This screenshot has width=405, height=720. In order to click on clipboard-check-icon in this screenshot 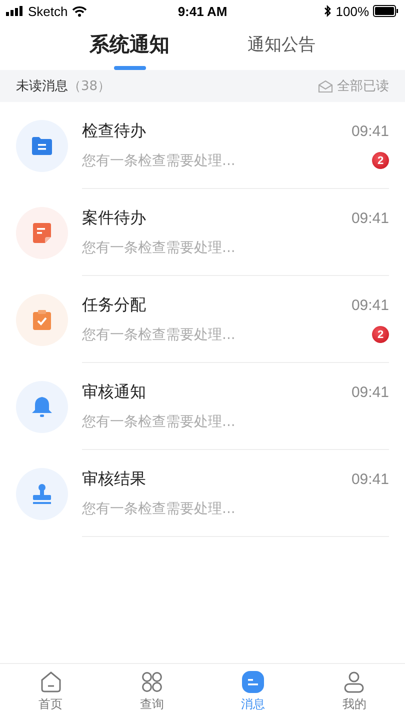, I will do `click(42, 319)`.